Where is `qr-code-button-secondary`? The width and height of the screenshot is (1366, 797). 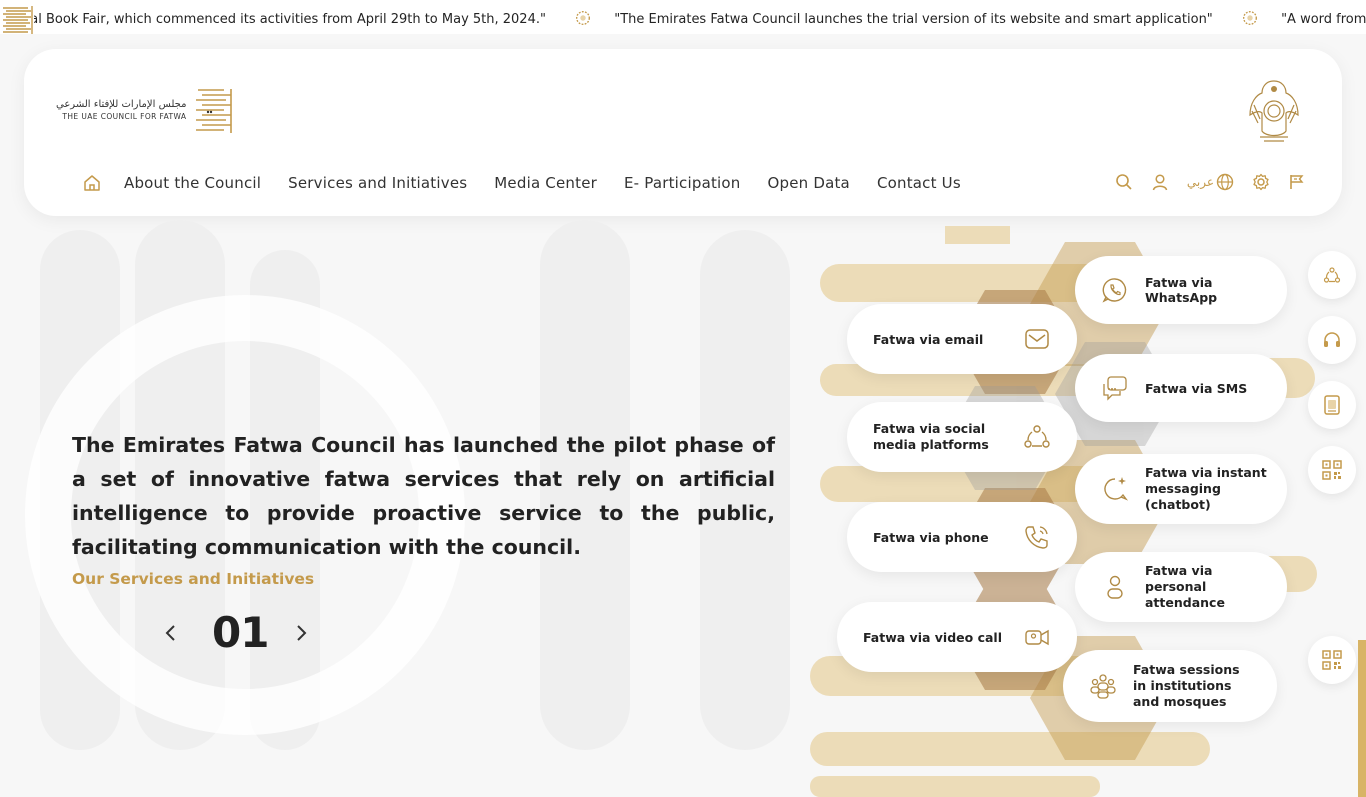 qr-code-button-secondary is located at coordinates (1332, 660).